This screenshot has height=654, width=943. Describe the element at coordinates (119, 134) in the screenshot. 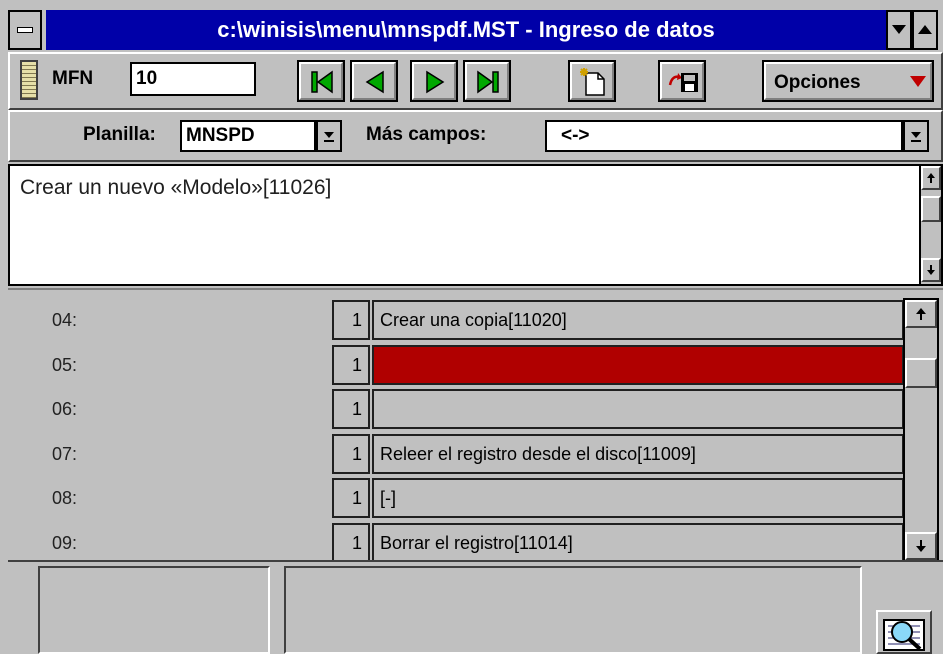

I see `planilla-label: Planilla:` at that location.